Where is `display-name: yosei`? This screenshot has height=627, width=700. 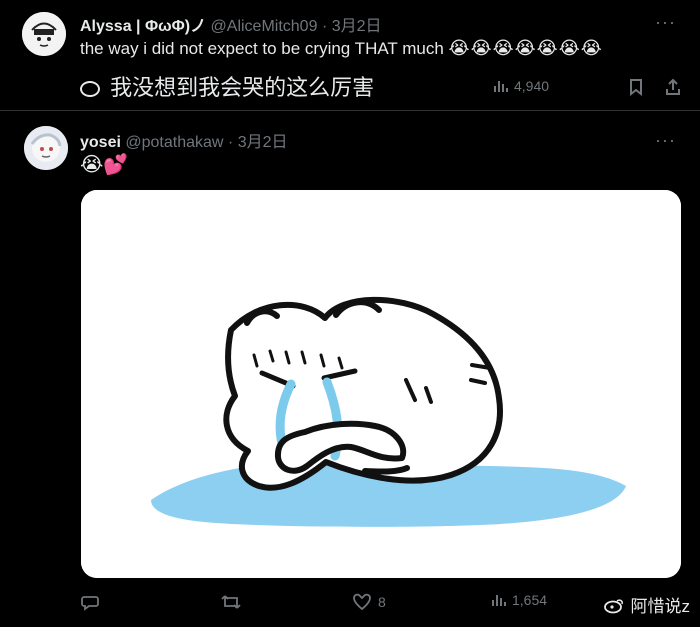
display-name: yosei is located at coordinates (100, 142).